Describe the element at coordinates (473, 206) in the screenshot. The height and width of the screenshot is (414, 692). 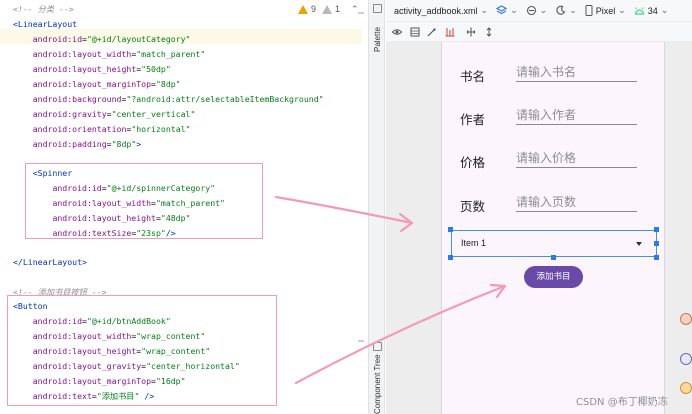
I see `pages-label: 页数` at that location.